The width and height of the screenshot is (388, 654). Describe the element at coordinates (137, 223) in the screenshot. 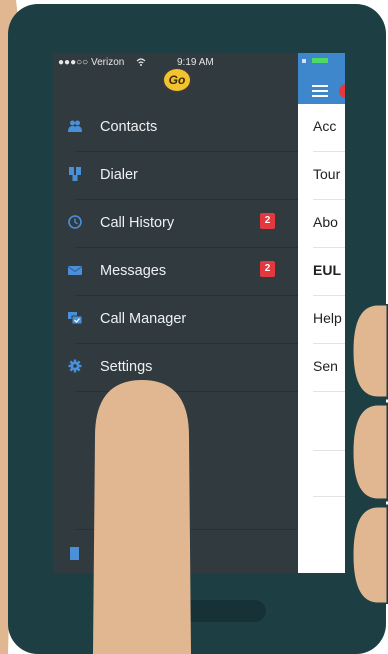

I see `menu-label-call-history: Call History` at that location.